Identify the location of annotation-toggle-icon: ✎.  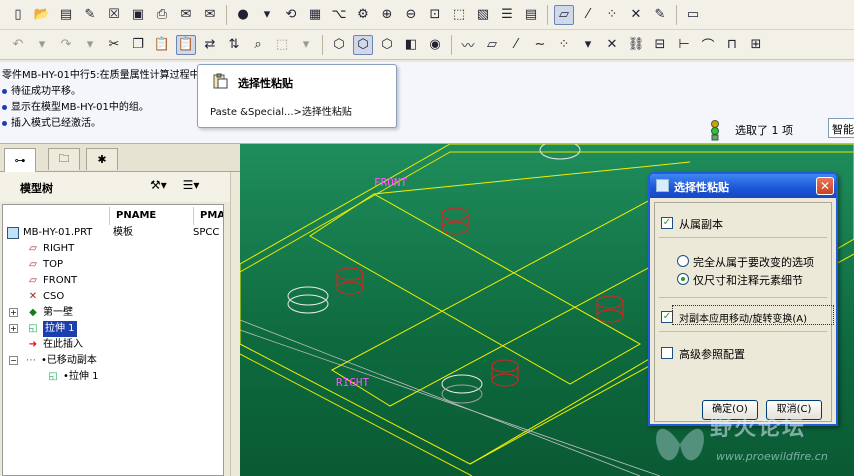
(660, 15).